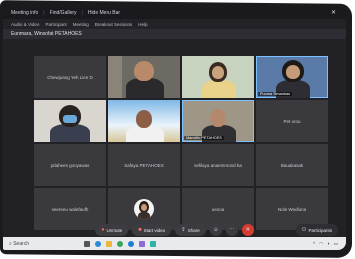 This screenshot has height=259, width=355. Describe the element at coordinates (120, 243) in the screenshot. I see `chrome-icon` at that location.